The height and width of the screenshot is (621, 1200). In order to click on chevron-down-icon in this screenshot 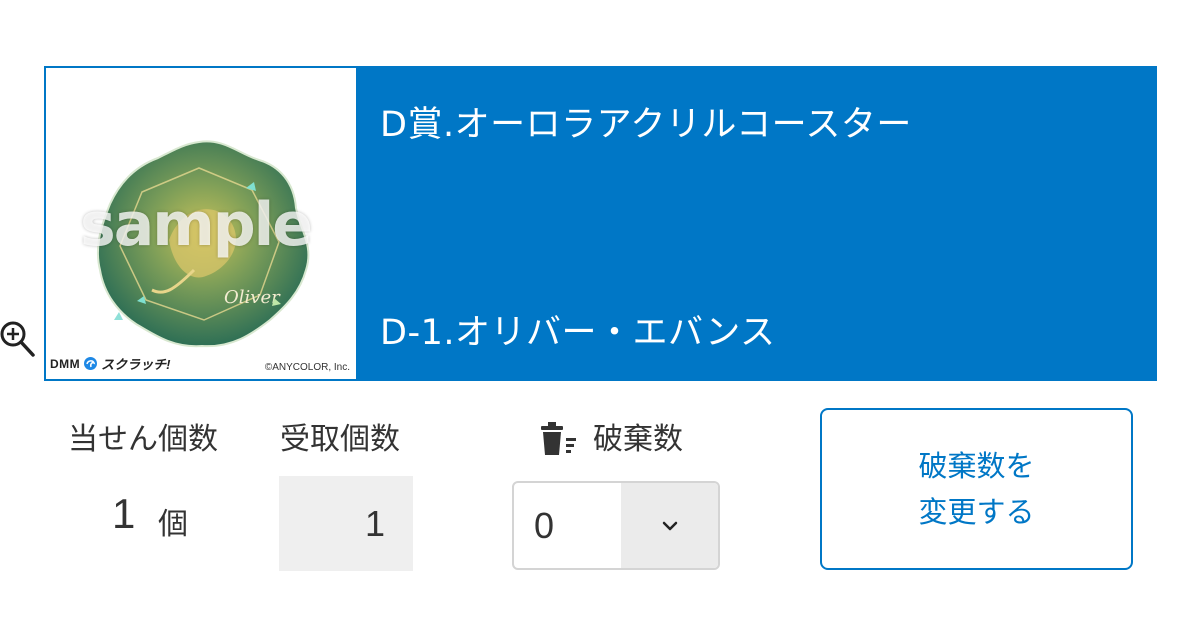, I will do `click(669, 525)`.